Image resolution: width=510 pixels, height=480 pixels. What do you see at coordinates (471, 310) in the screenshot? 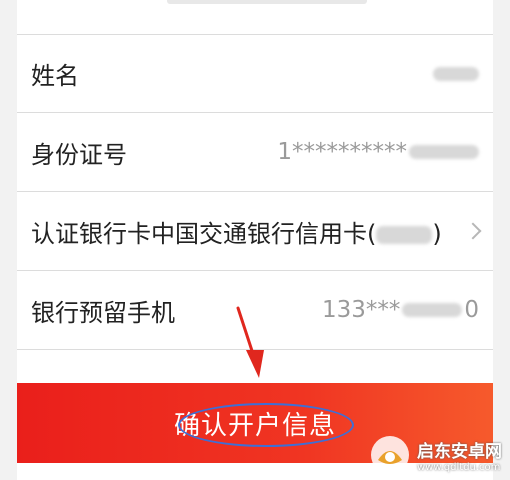
I see `phone-value-tail: 0` at bounding box center [471, 310].